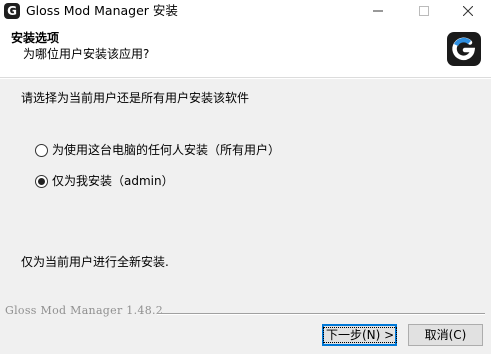  Describe the element at coordinates (35, 38) in the screenshot. I see `page-title: 安装选项` at that location.